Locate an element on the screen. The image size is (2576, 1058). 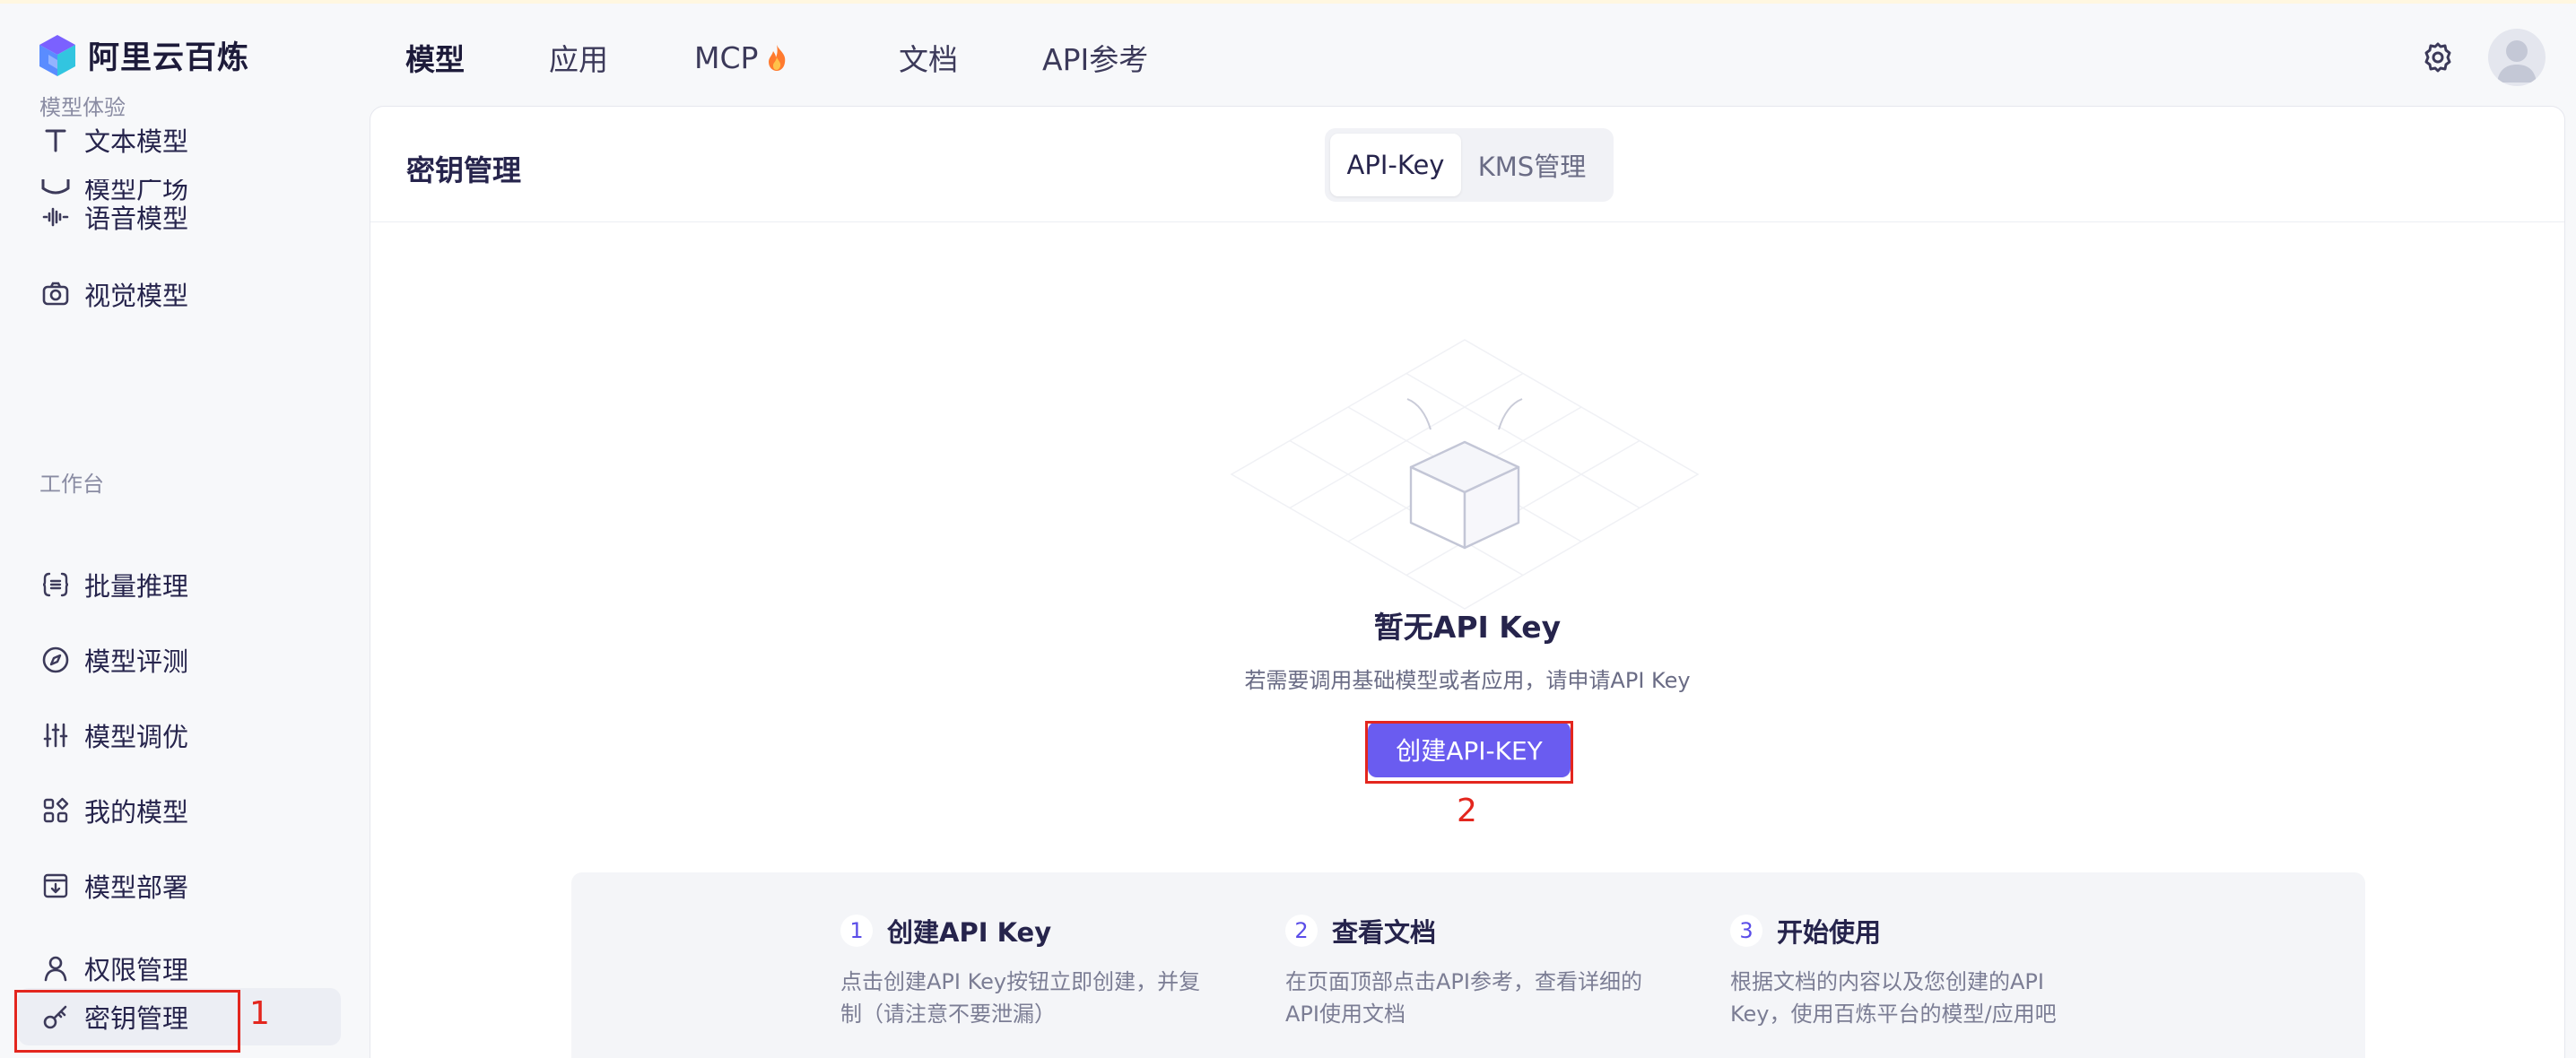
sliders-icon is located at coordinates (55, 735).